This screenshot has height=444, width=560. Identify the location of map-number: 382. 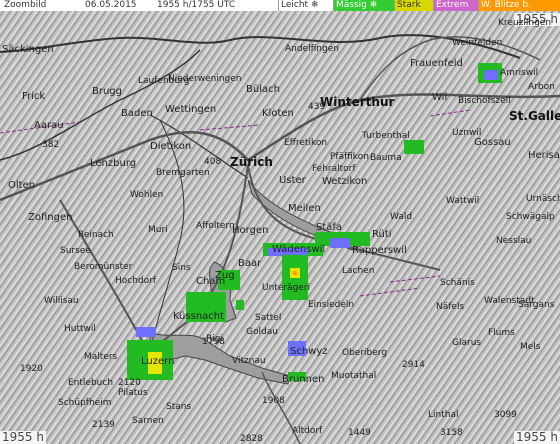
(51, 145).